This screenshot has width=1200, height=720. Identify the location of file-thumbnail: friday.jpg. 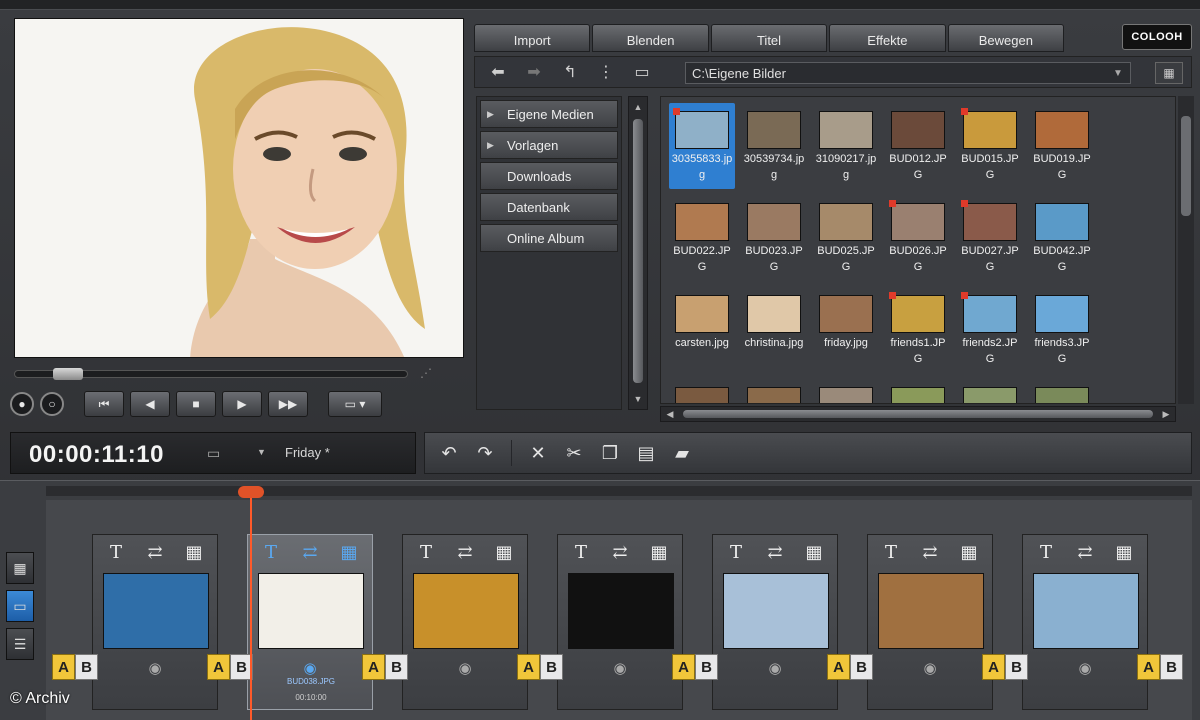
(846, 330).